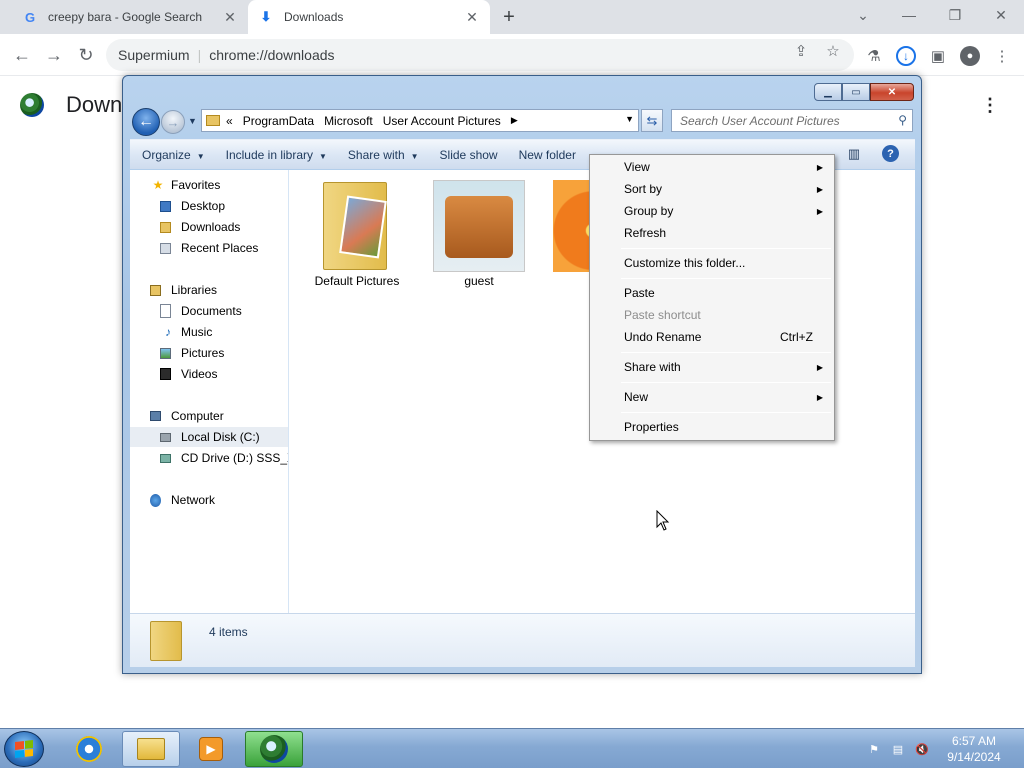 This screenshot has width=1024, height=768. I want to click on more-options-icon: ⋮, so click(990, 105).